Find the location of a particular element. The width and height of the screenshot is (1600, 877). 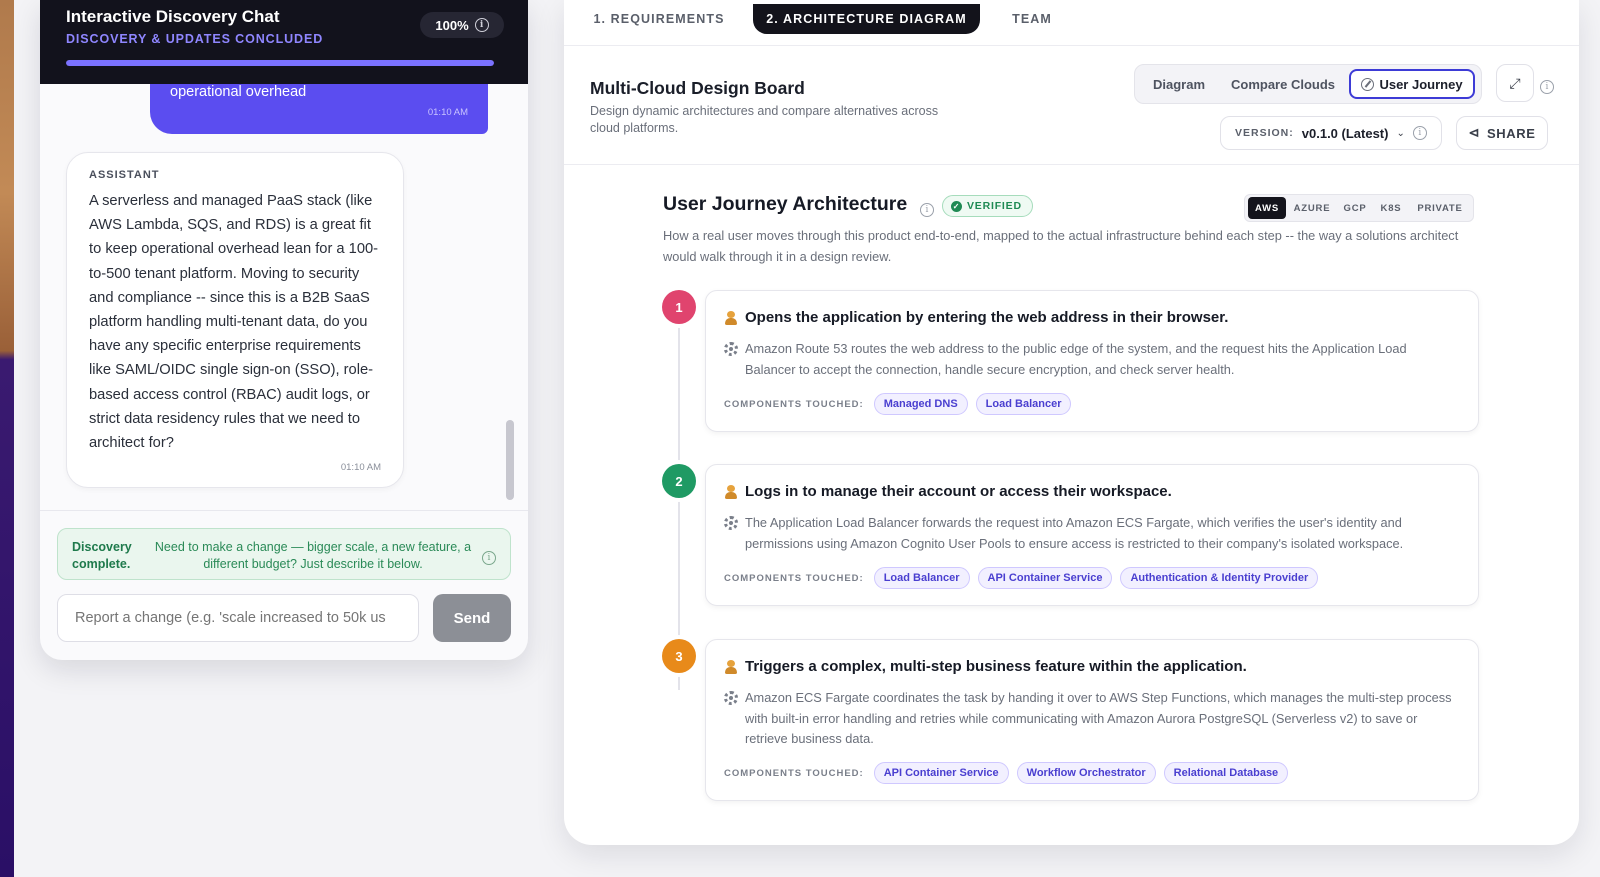

assistant-role-label: ASSISTANT is located at coordinates (124, 175).